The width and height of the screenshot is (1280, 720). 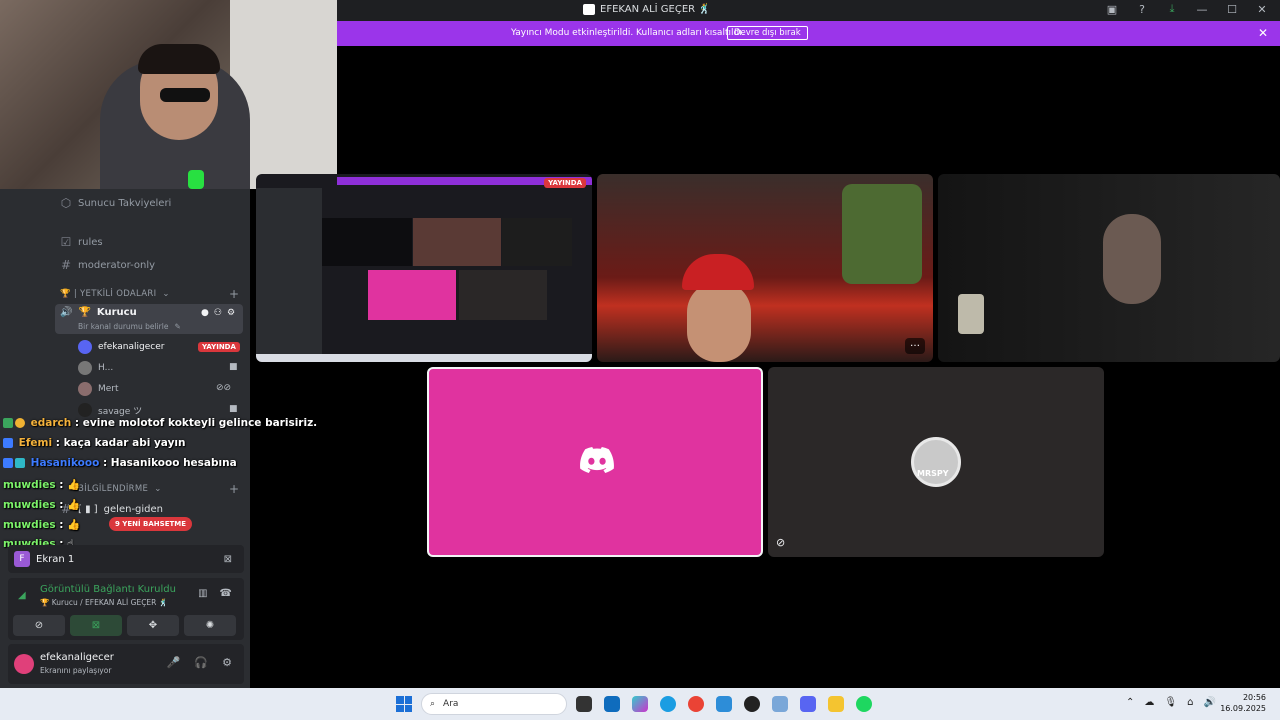 What do you see at coordinates (1149, 702) in the screenshot?
I see `cloud-icon: ☁` at bounding box center [1149, 702].